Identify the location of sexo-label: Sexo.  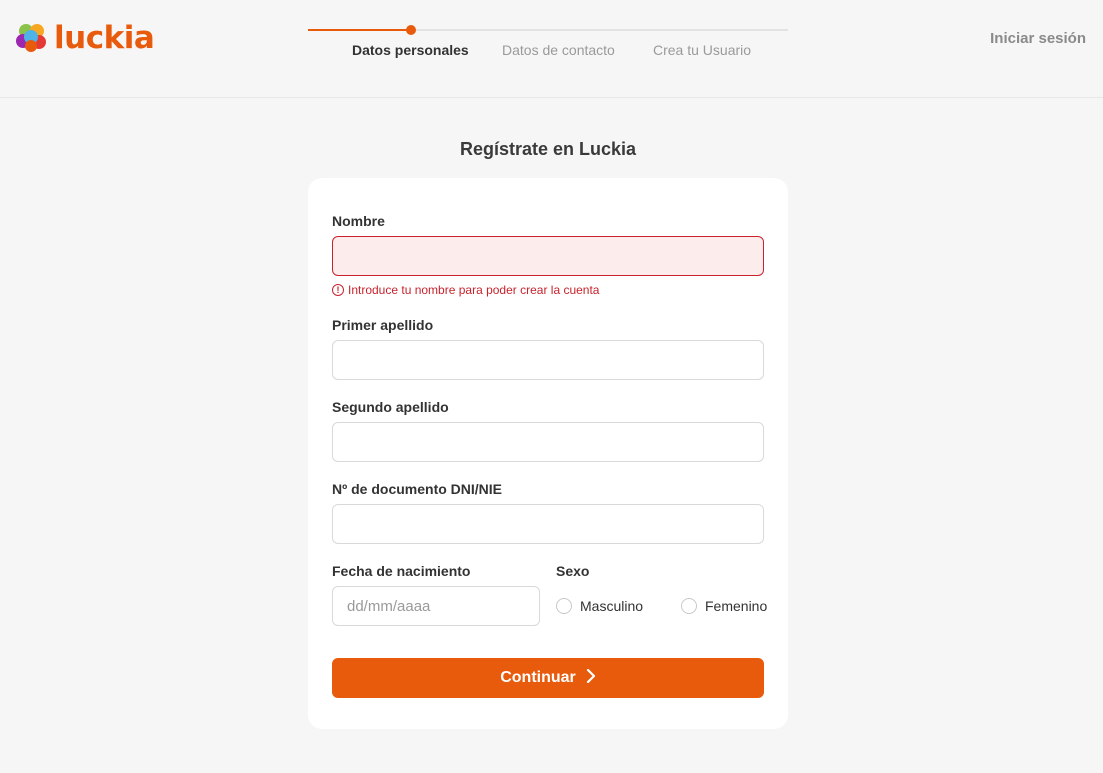
(573, 571).